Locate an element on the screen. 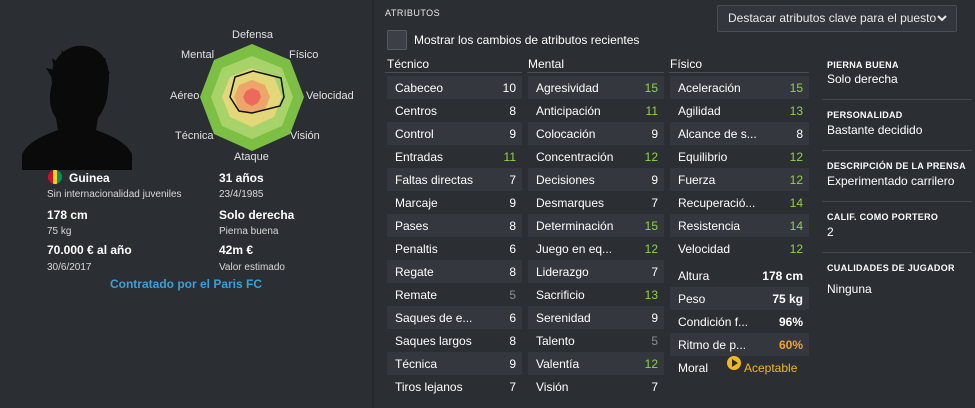 Image resolution: width=975 pixels, height=408 pixels. column-divider-tecnico is located at coordinates (453, 72).